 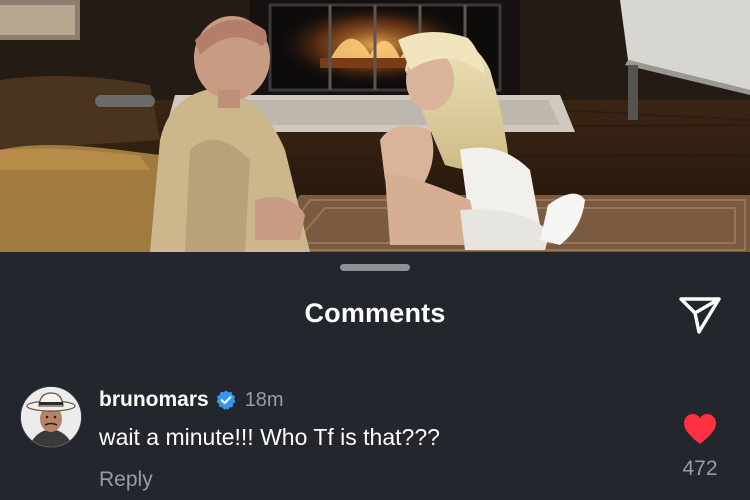 I want to click on send-button, so click(x=700, y=314).